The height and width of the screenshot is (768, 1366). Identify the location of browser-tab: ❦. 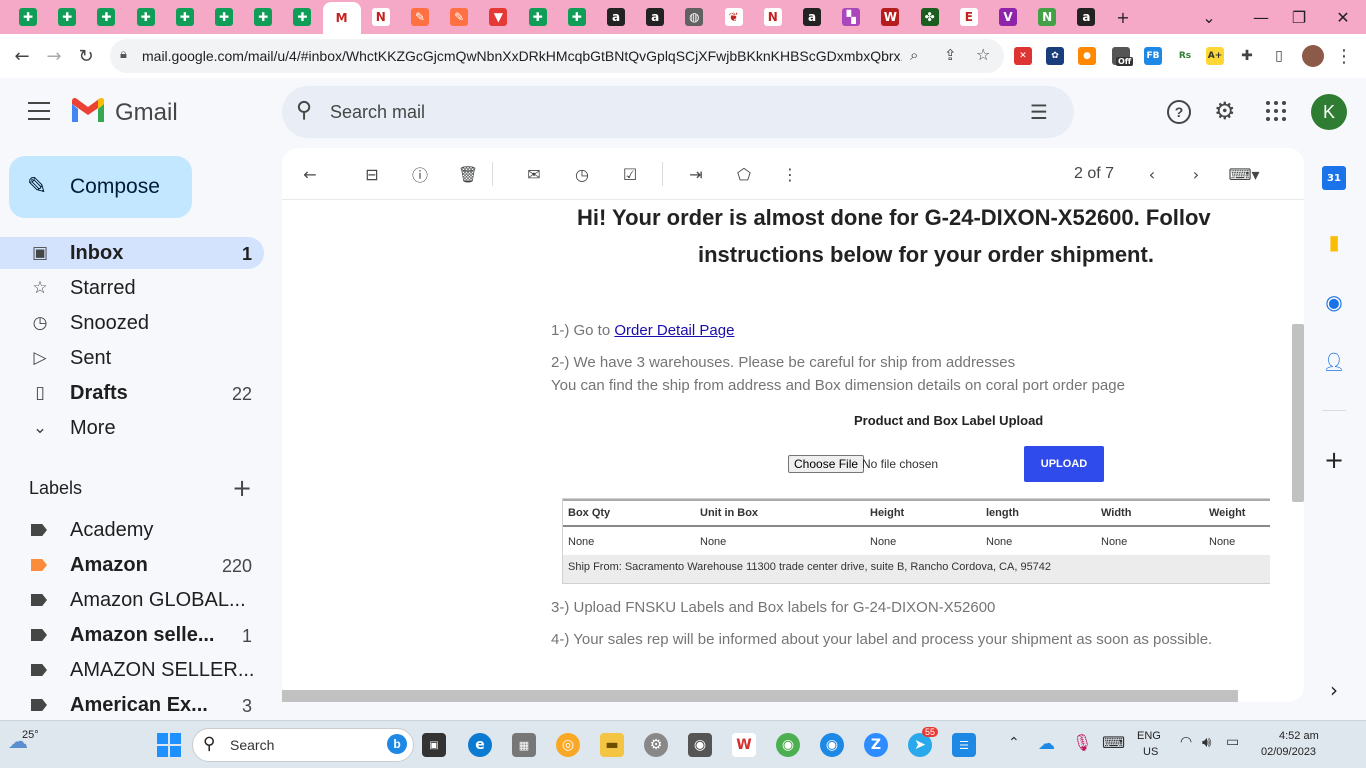
(734, 17).